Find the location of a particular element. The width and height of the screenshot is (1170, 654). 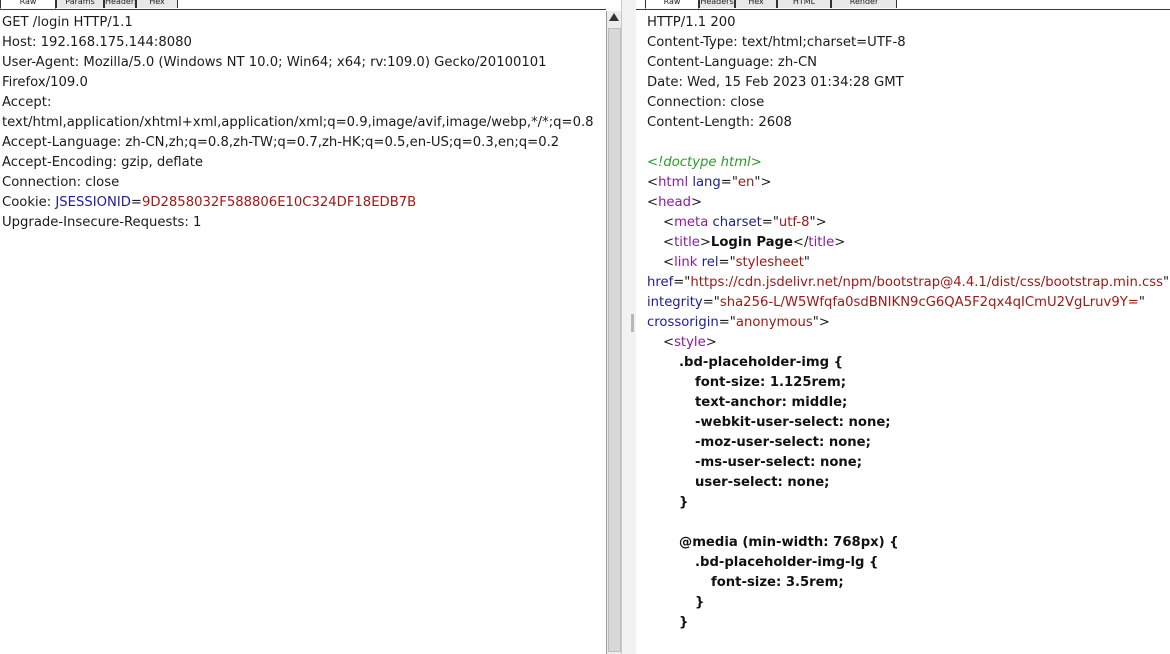

code-token: stylesheet is located at coordinates (769, 262).